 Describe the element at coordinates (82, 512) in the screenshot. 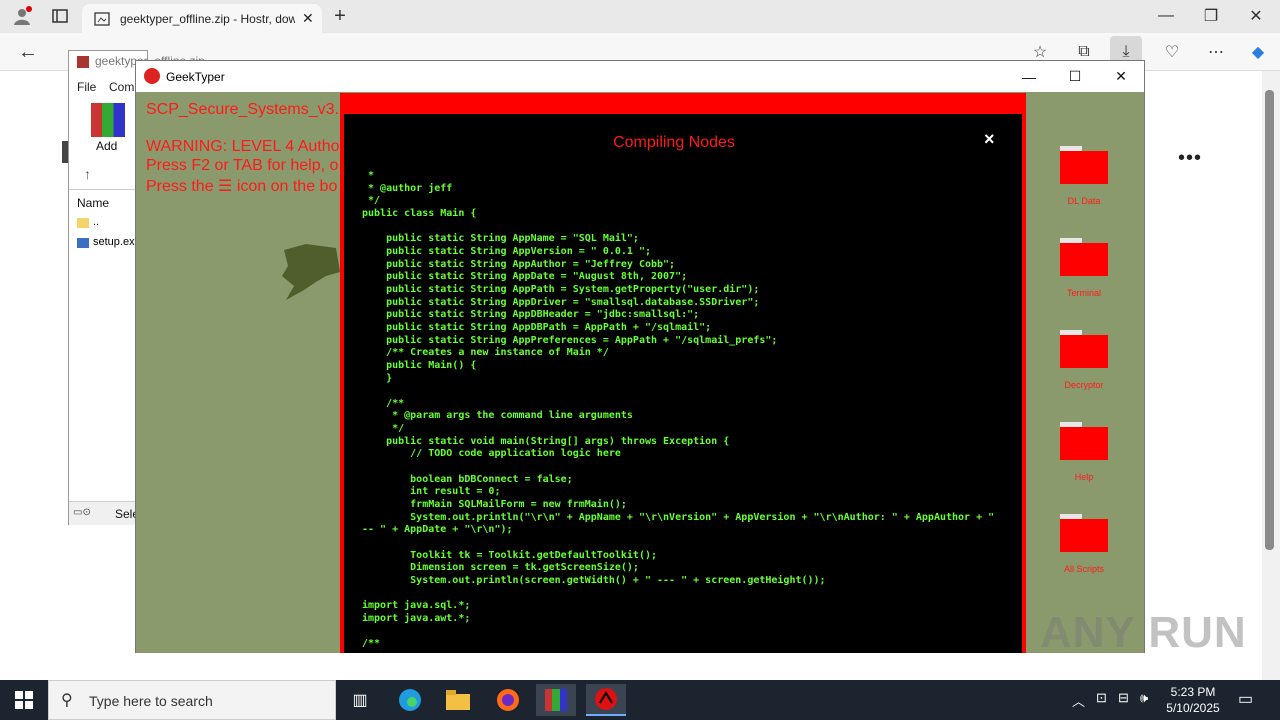

I see `drive-icon: ▭⊙` at that location.